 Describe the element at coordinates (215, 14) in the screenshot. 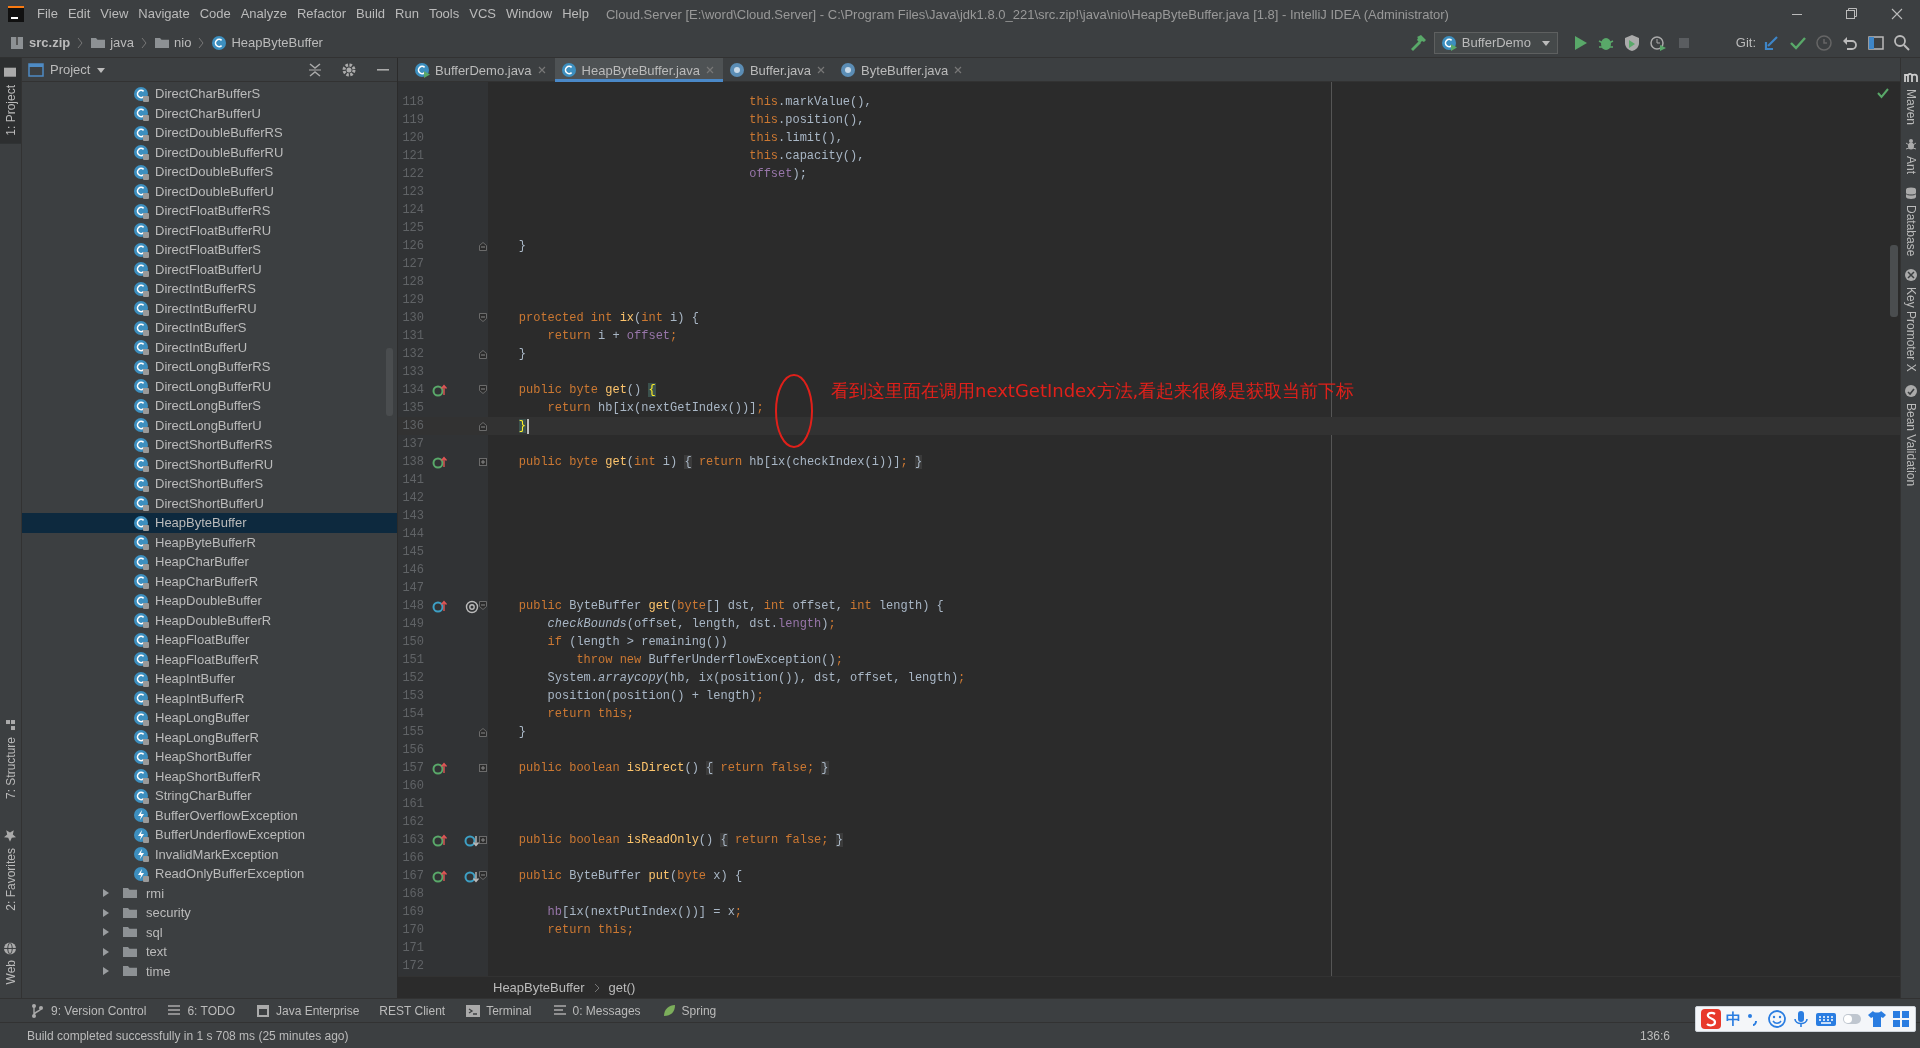

I see `menu-item: Code` at that location.